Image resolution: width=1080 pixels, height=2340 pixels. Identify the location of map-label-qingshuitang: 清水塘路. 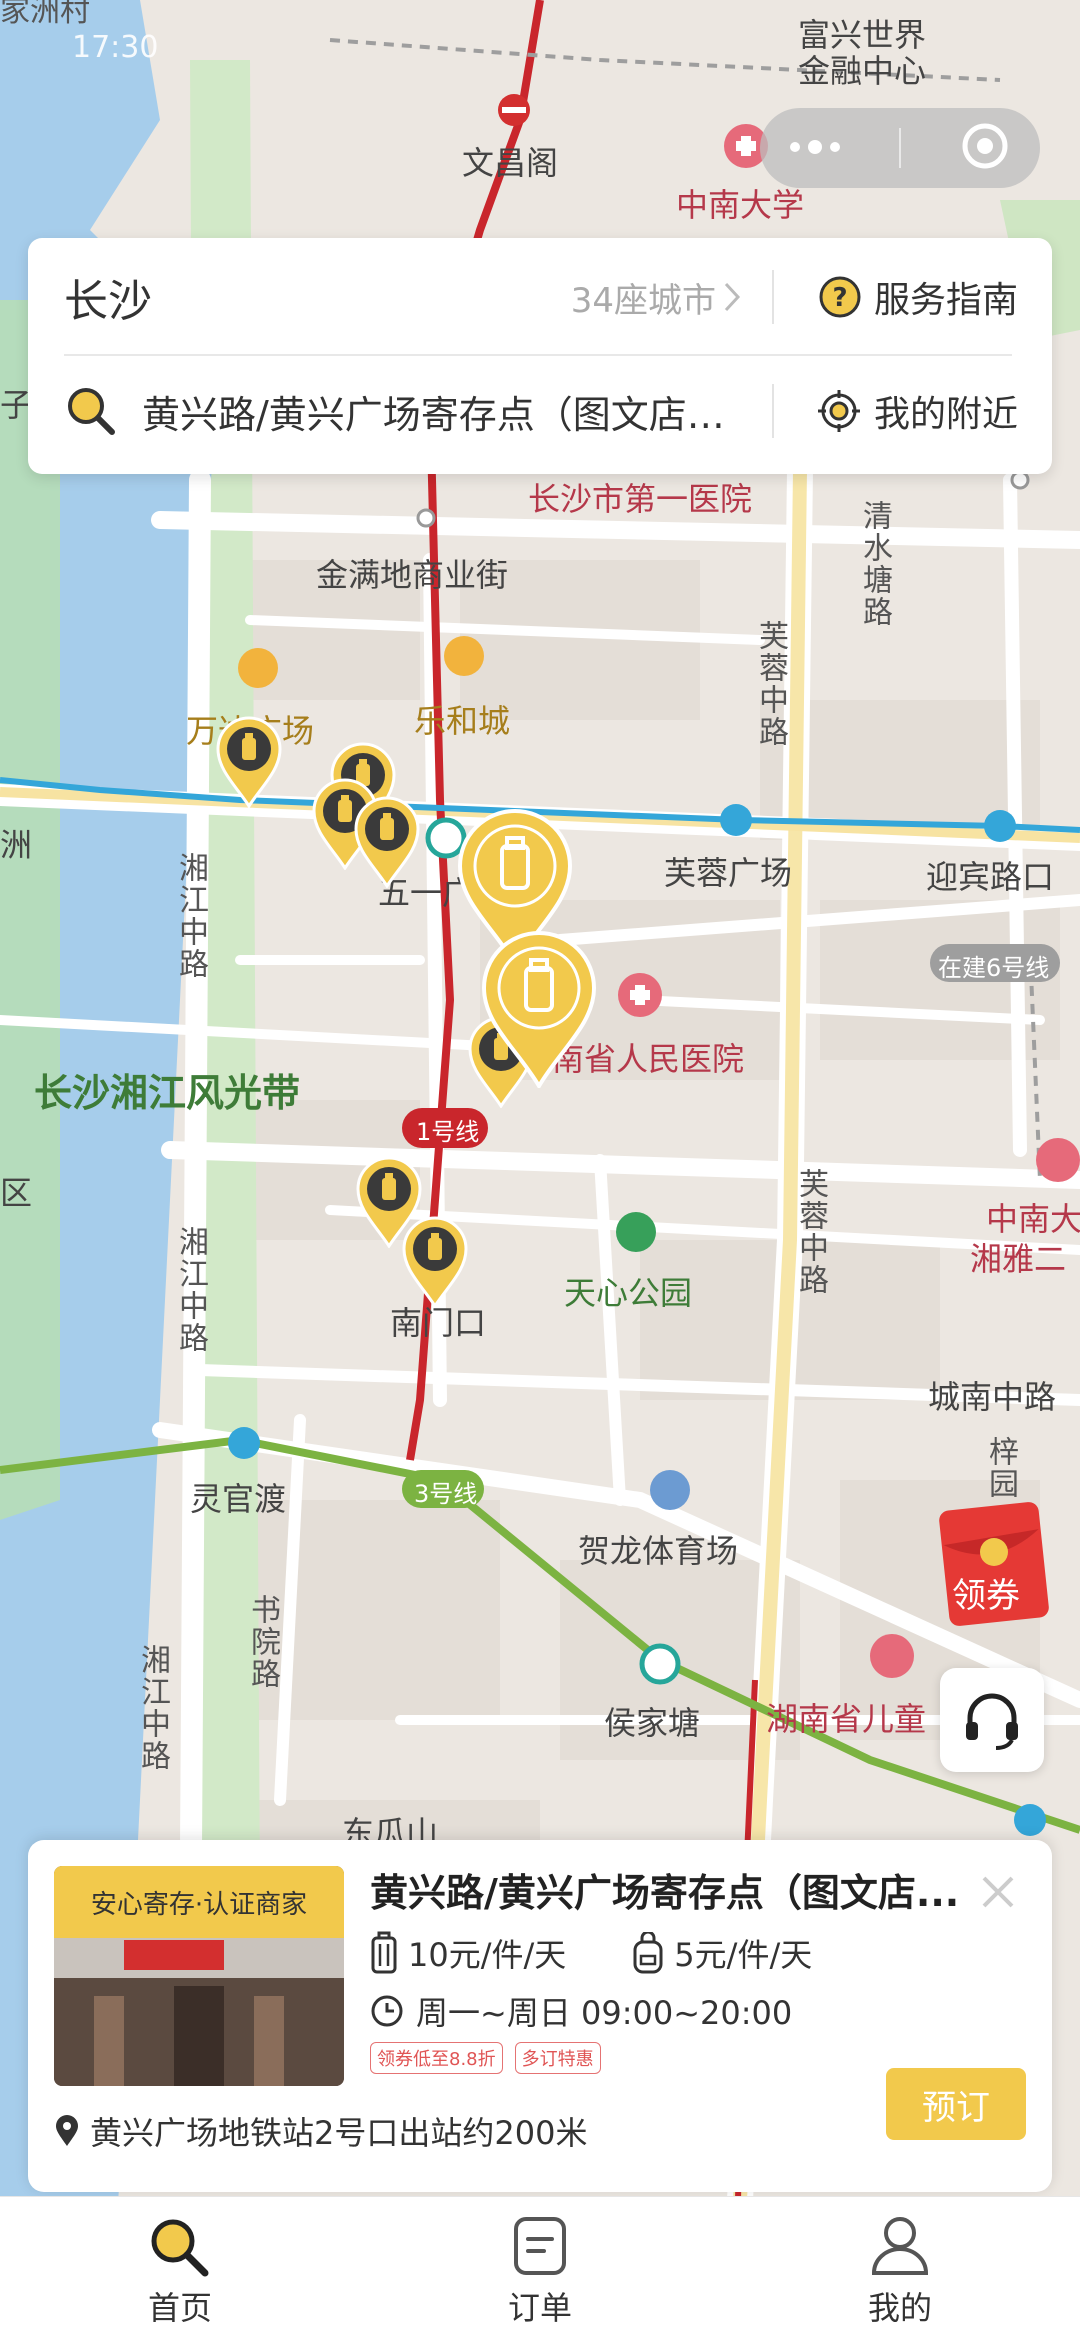
(874, 564).